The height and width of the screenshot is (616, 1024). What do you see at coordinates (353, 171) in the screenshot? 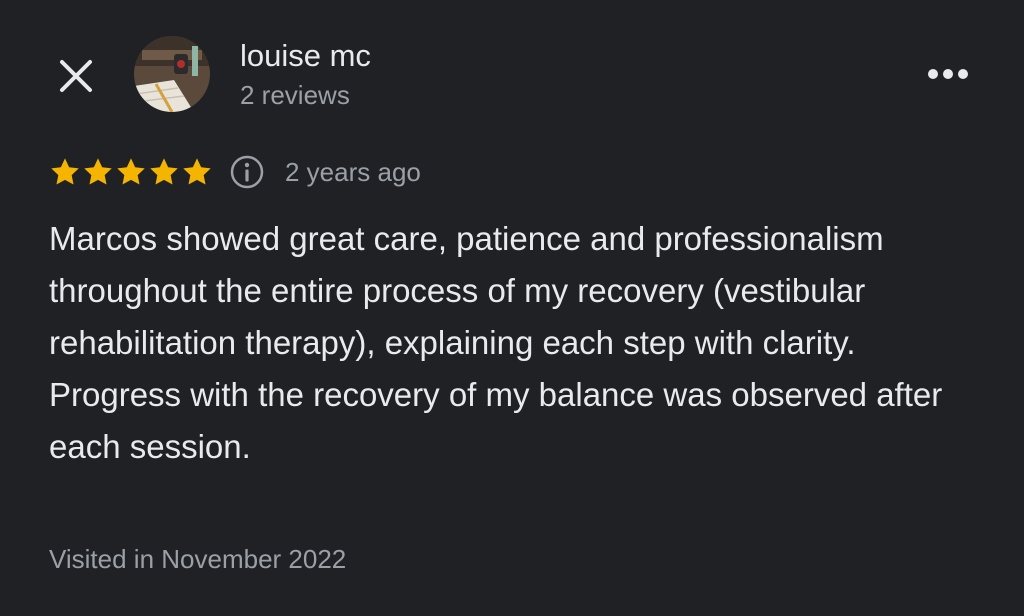
I see `review-time: 2 years ago` at bounding box center [353, 171].